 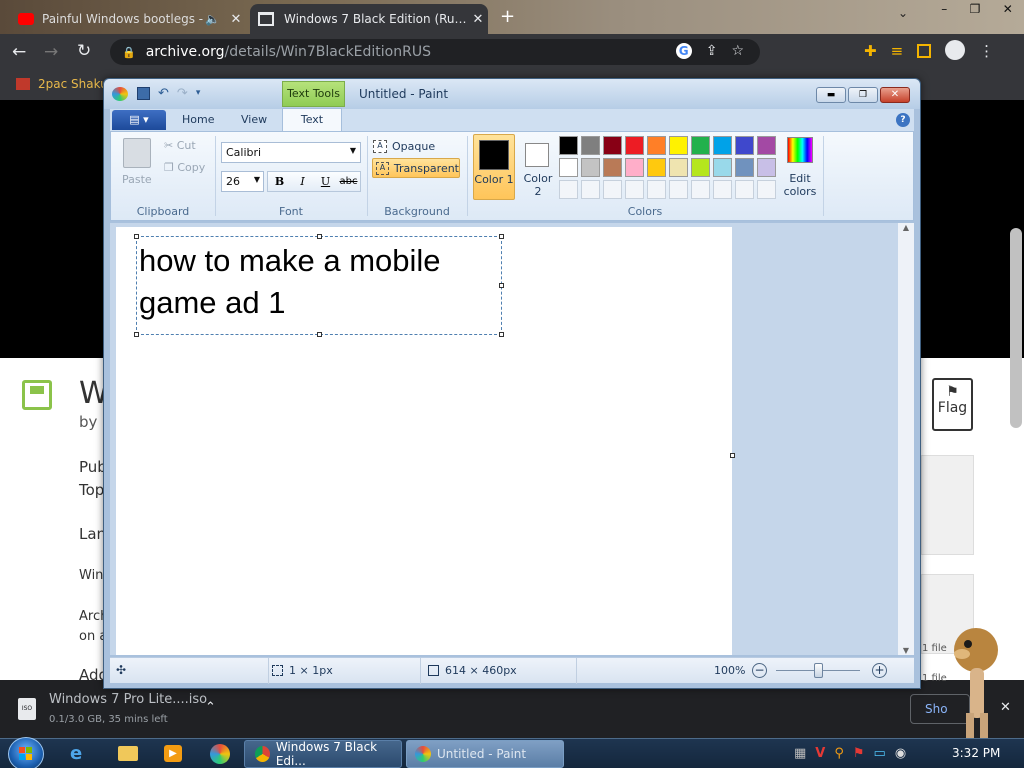 I want to click on copy-button: ❐ Copy, so click(x=184, y=167).